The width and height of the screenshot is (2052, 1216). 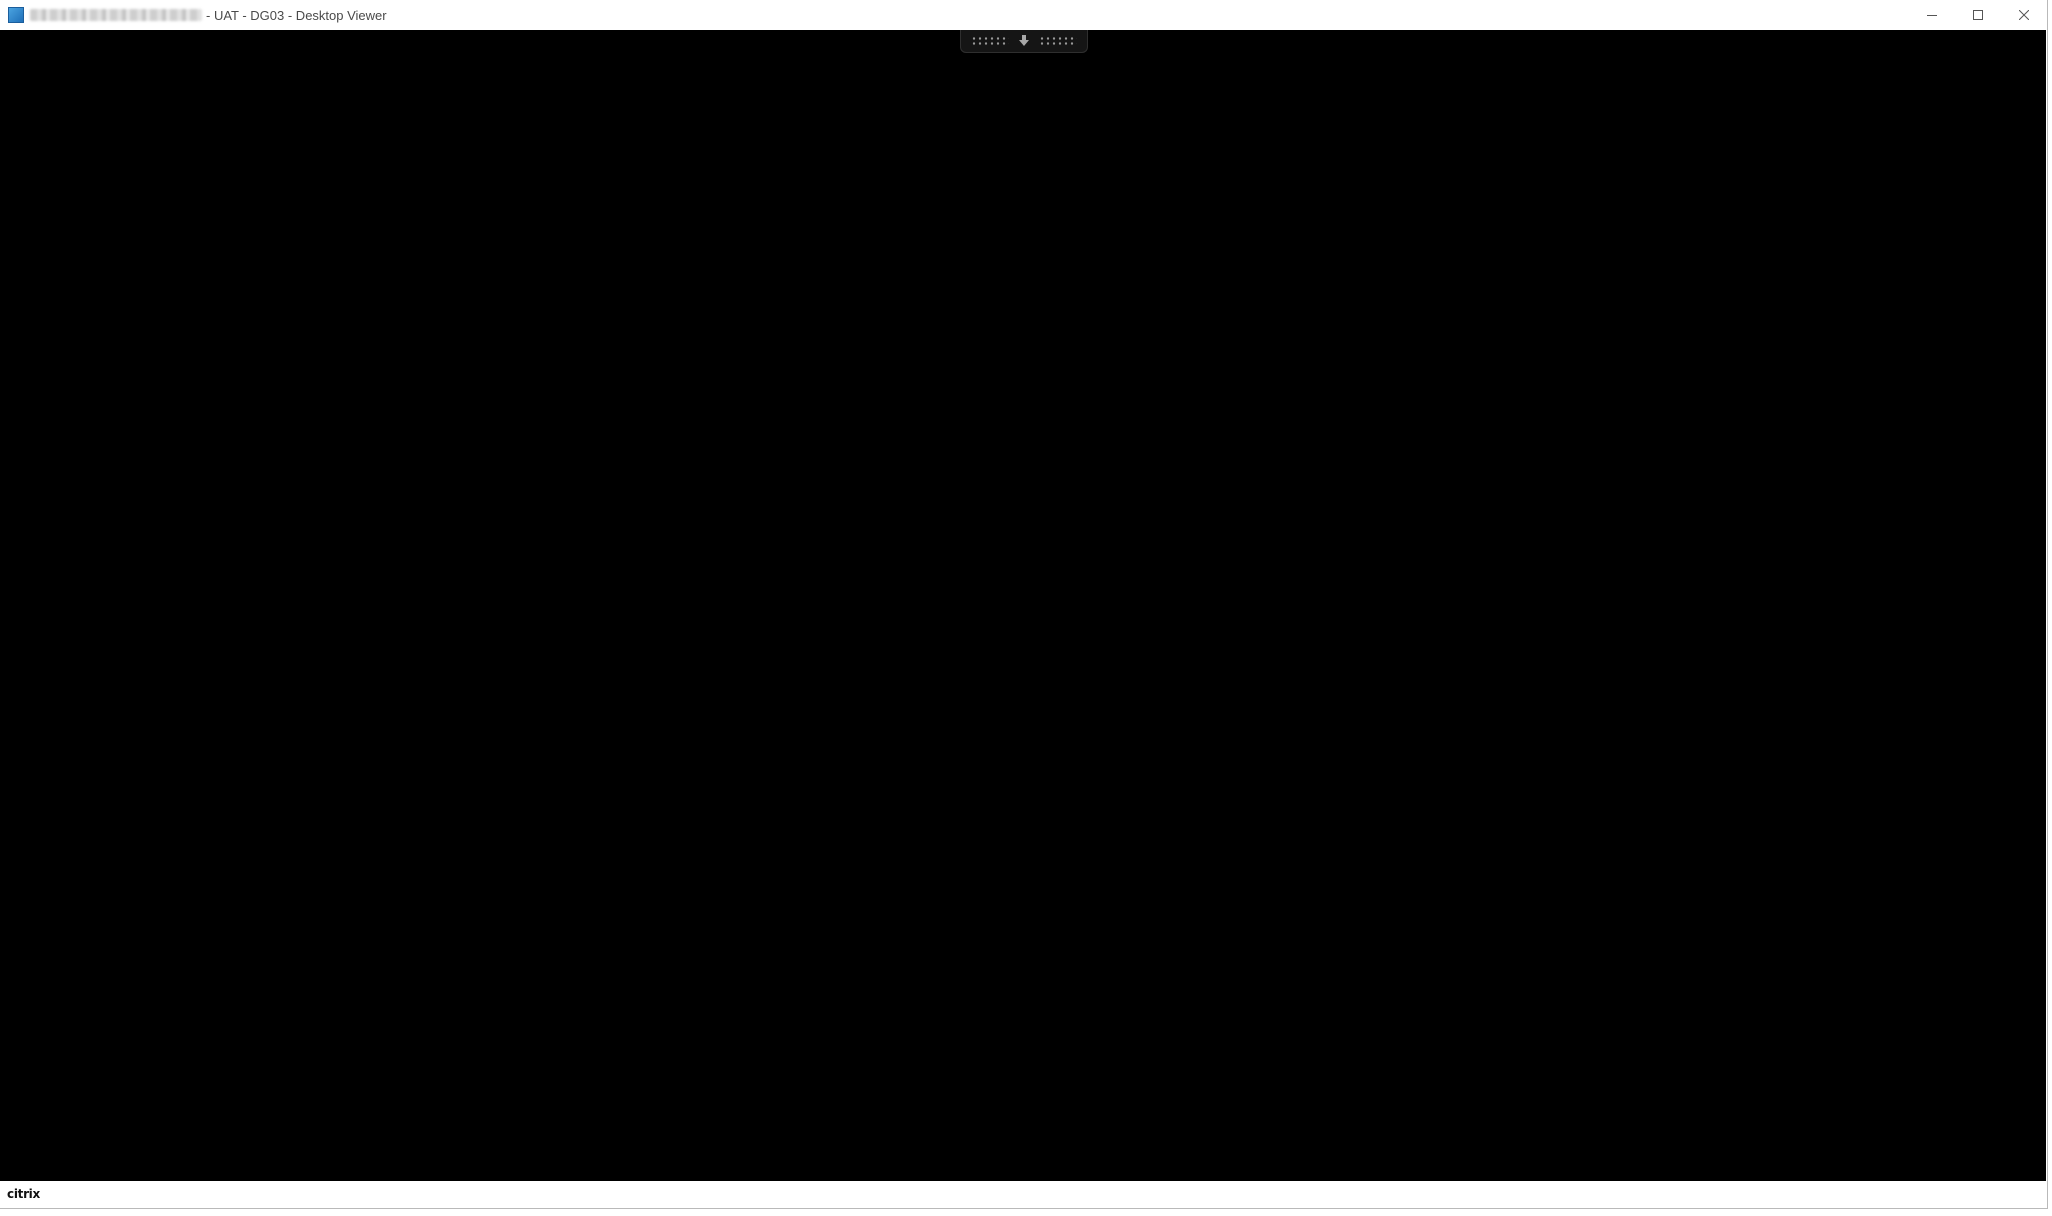 I want to click on window-controls, so click(x=1978, y=15).